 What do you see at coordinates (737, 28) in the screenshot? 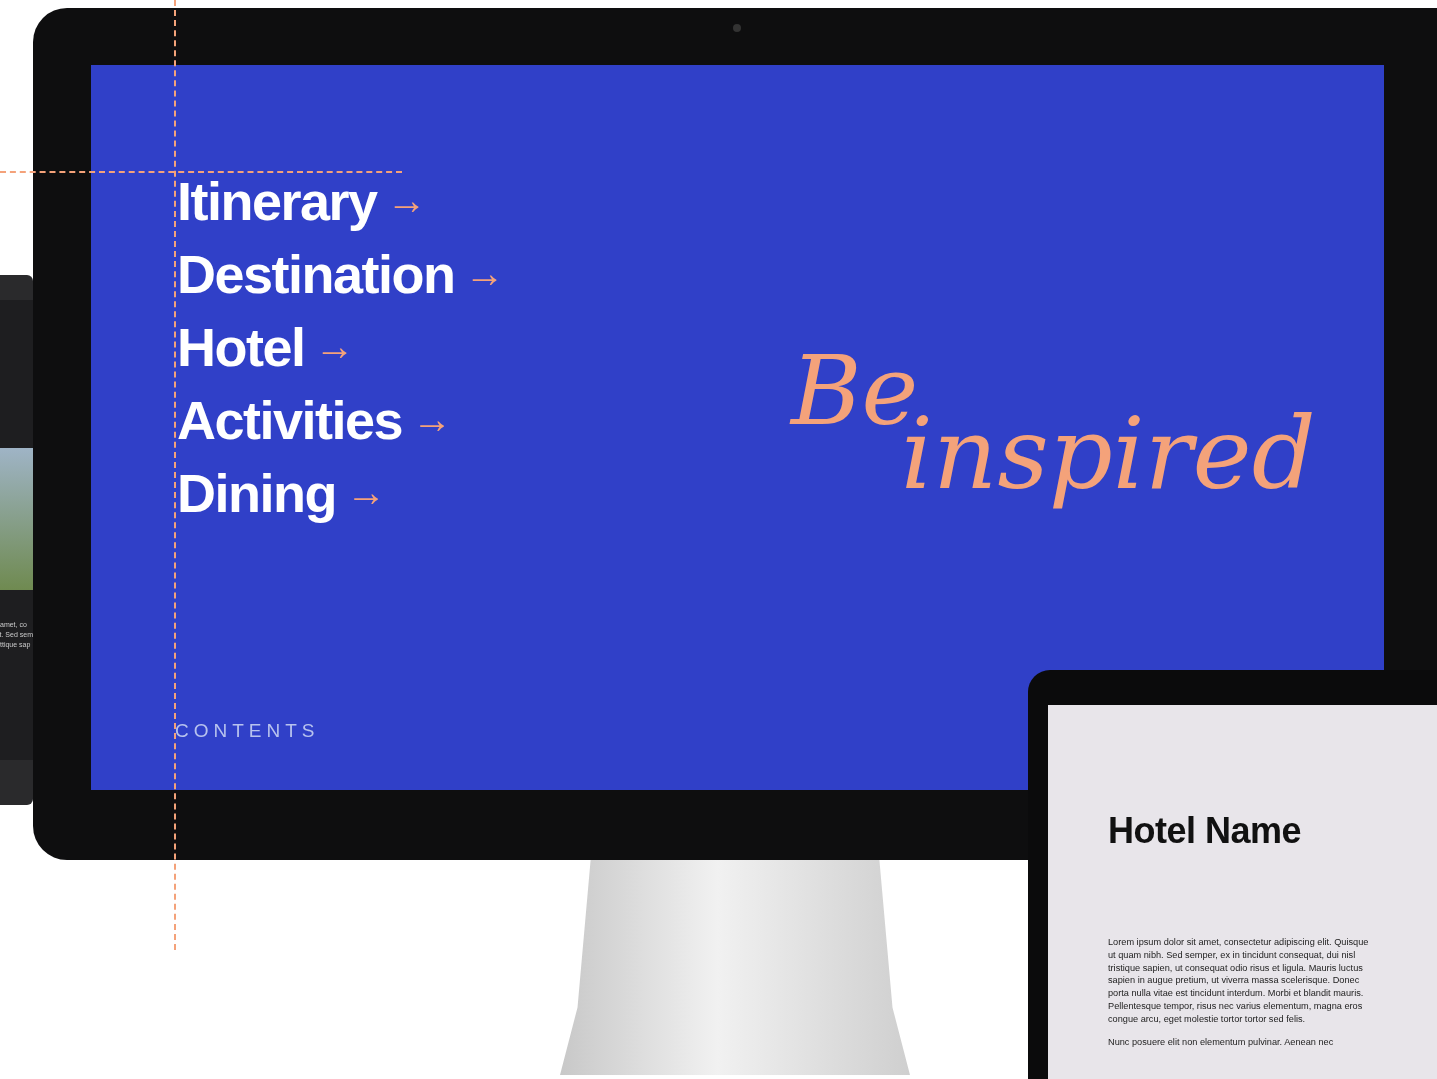
I see `camera-icon` at bounding box center [737, 28].